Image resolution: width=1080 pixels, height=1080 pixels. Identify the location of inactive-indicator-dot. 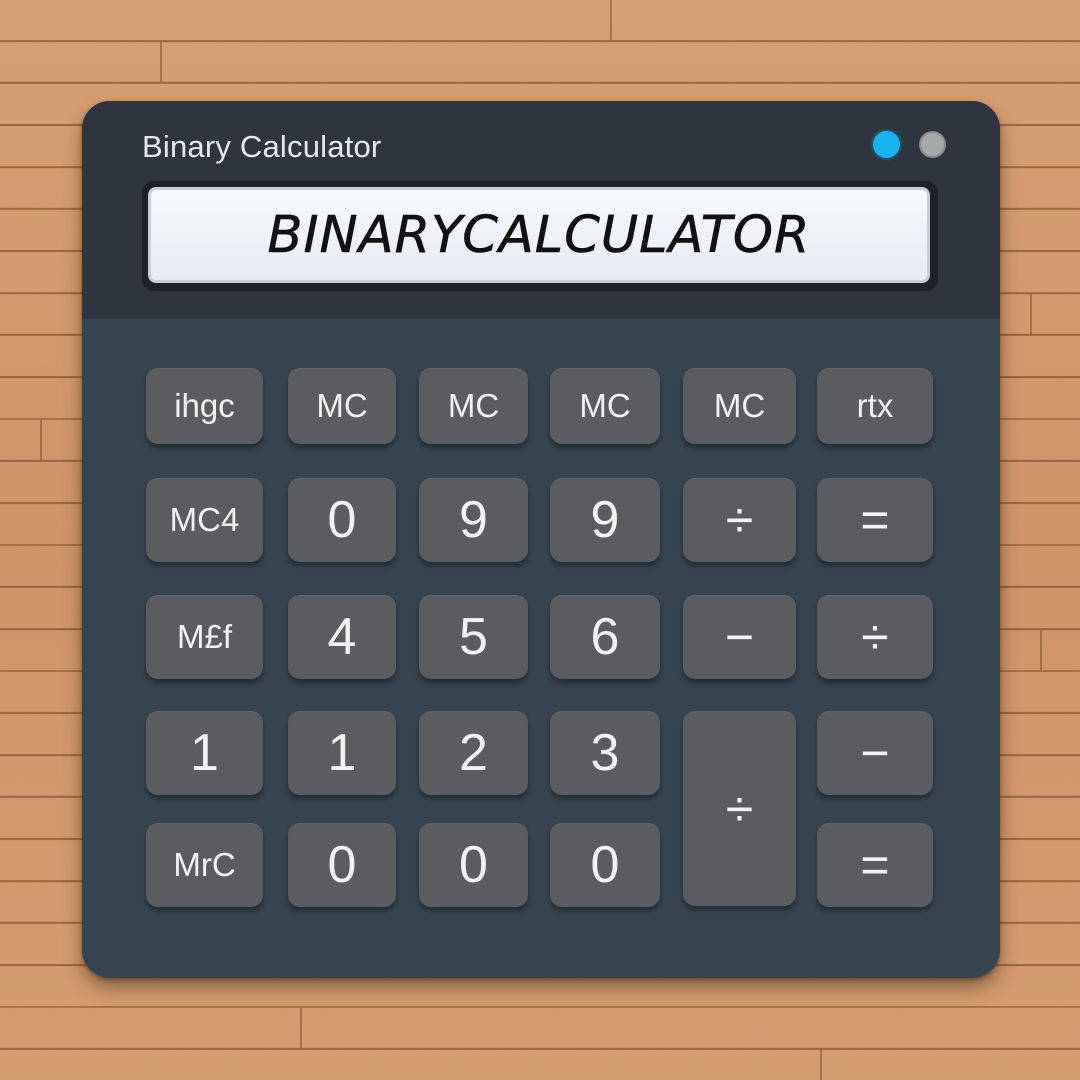
(932, 144).